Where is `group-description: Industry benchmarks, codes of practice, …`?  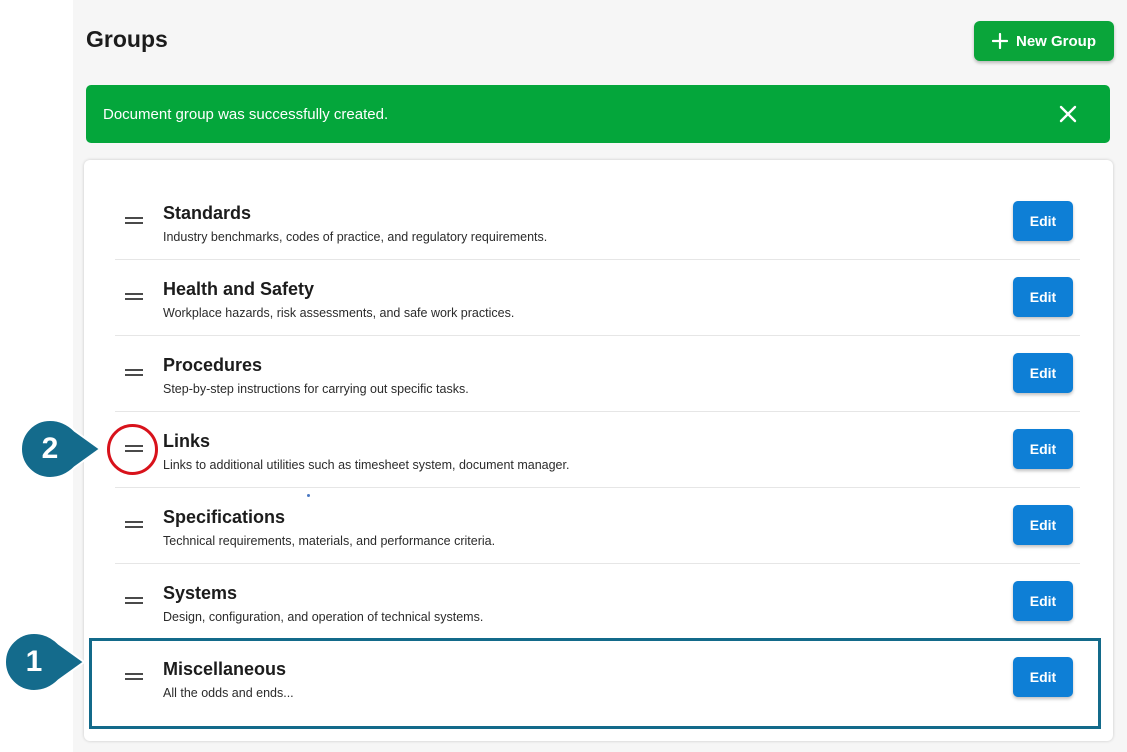 group-description: Industry benchmarks, codes of practice, … is located at coordinates (355, 237).